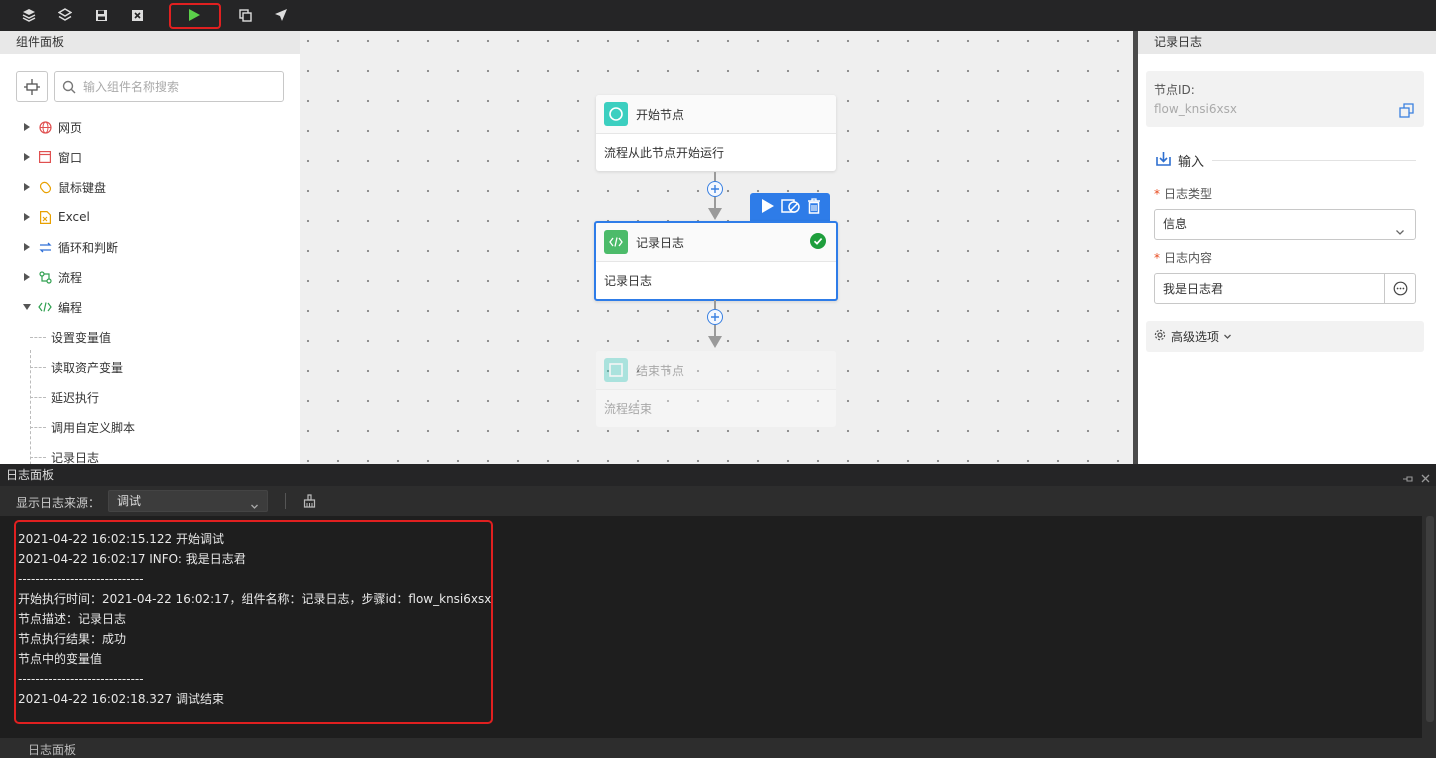  What do you see at coordinates (1195, 109) in the screenshot?
I see `node-id-value: flow_knsi6xsx` at bounding box center [1195, 109].